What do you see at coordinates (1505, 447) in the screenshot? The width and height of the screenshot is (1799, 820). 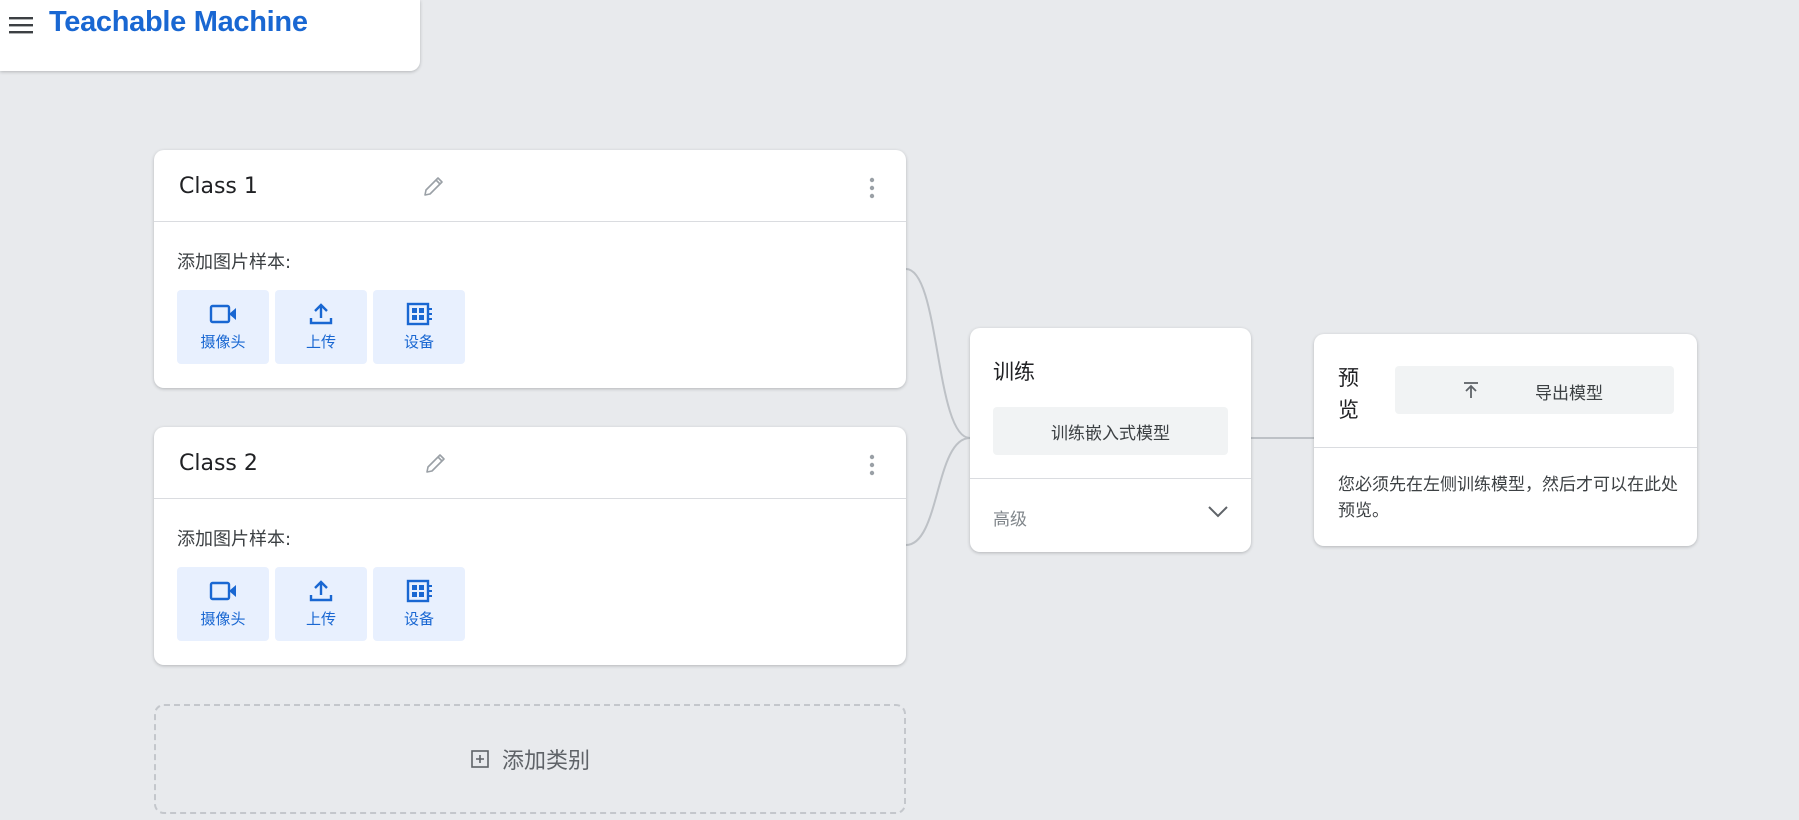 I see `divider` at bounding box center [1505, 447].